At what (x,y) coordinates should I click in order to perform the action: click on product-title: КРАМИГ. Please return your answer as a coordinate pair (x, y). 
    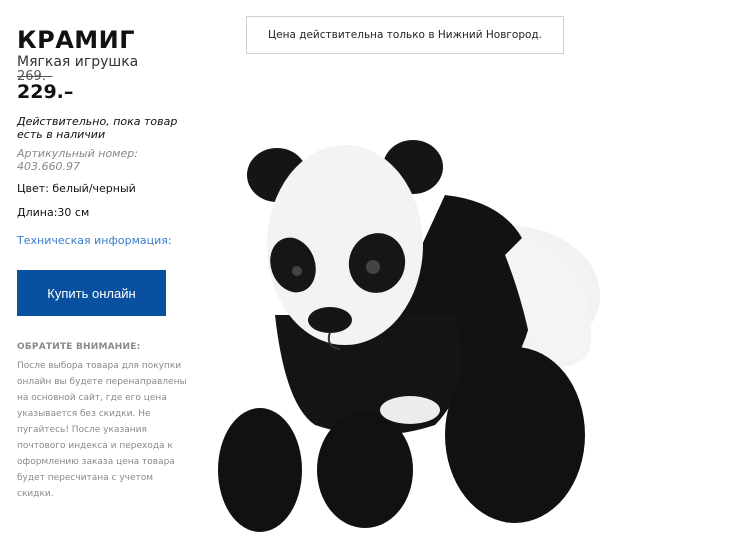
    Looking at the image, I should click on (76, 40).